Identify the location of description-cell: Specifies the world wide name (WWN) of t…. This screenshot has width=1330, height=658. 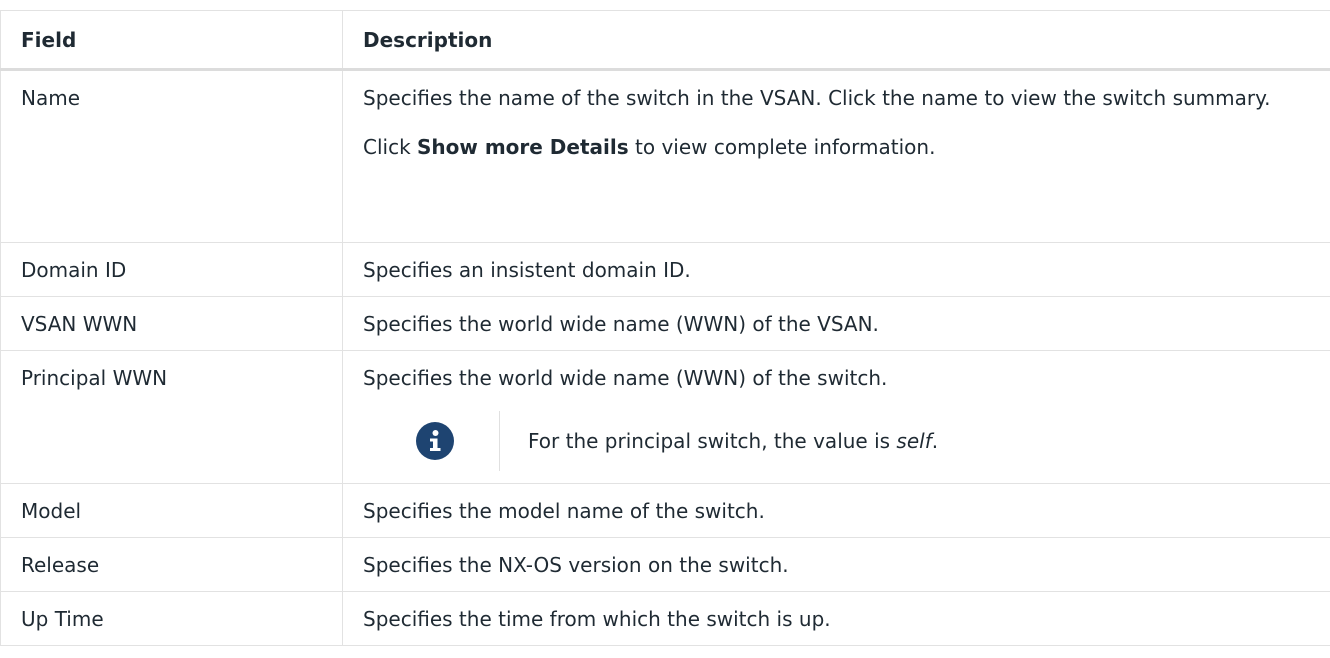
(836, 323).